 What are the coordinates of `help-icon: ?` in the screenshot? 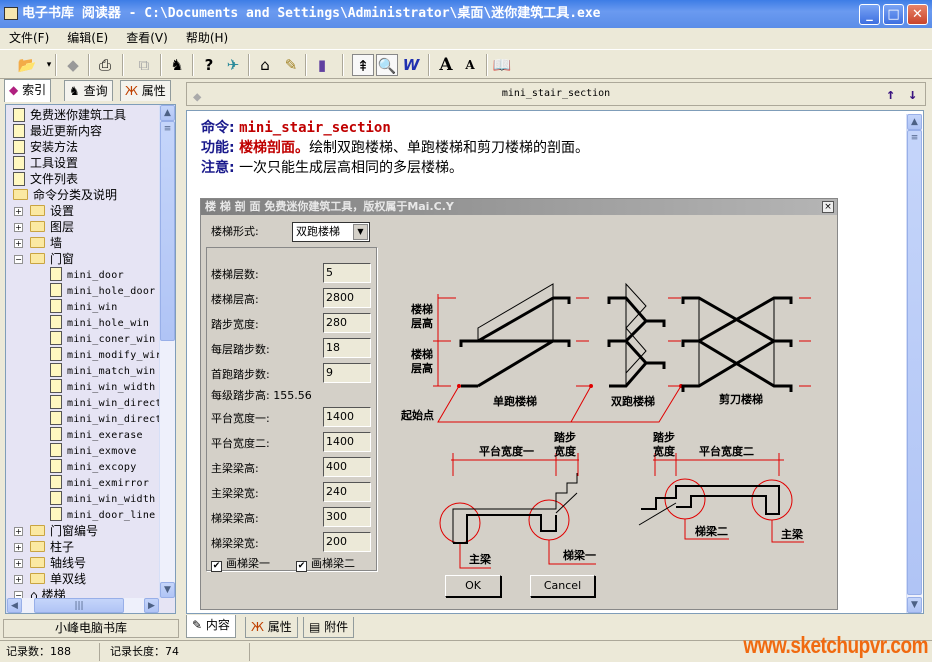 It's located at (209, 65).